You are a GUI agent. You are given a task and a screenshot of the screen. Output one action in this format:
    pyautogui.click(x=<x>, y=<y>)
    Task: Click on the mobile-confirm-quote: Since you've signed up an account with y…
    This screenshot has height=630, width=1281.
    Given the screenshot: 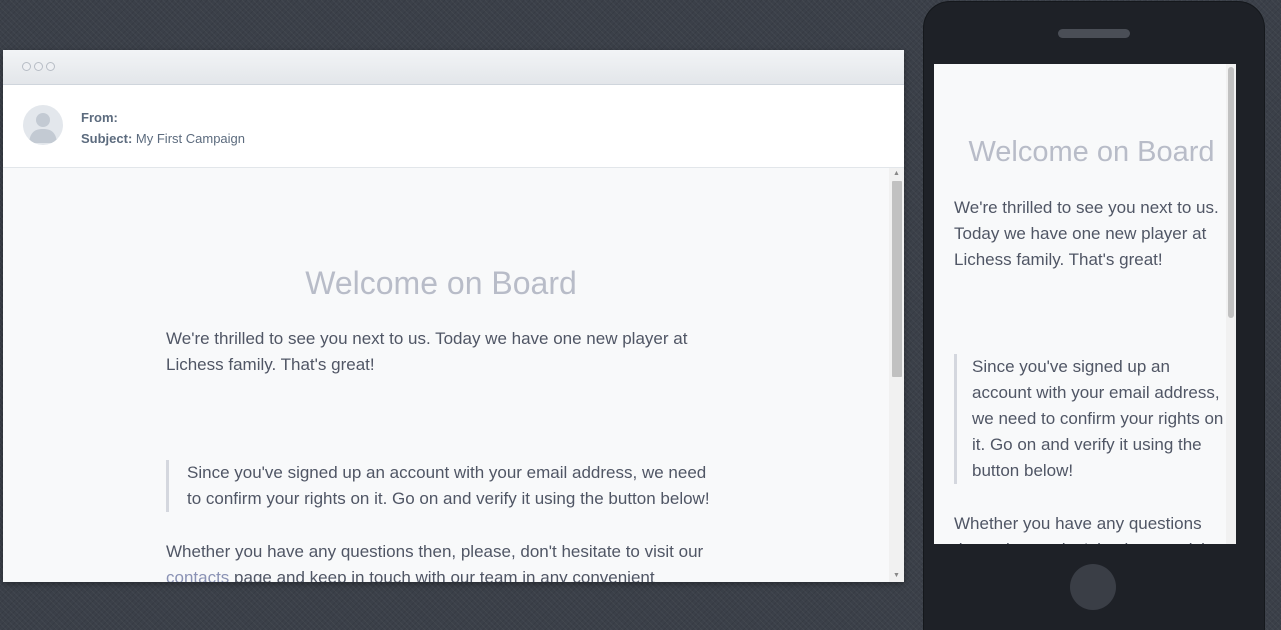 What is the action you would take?
    pyautogui.click(x=1091, y=419)
    